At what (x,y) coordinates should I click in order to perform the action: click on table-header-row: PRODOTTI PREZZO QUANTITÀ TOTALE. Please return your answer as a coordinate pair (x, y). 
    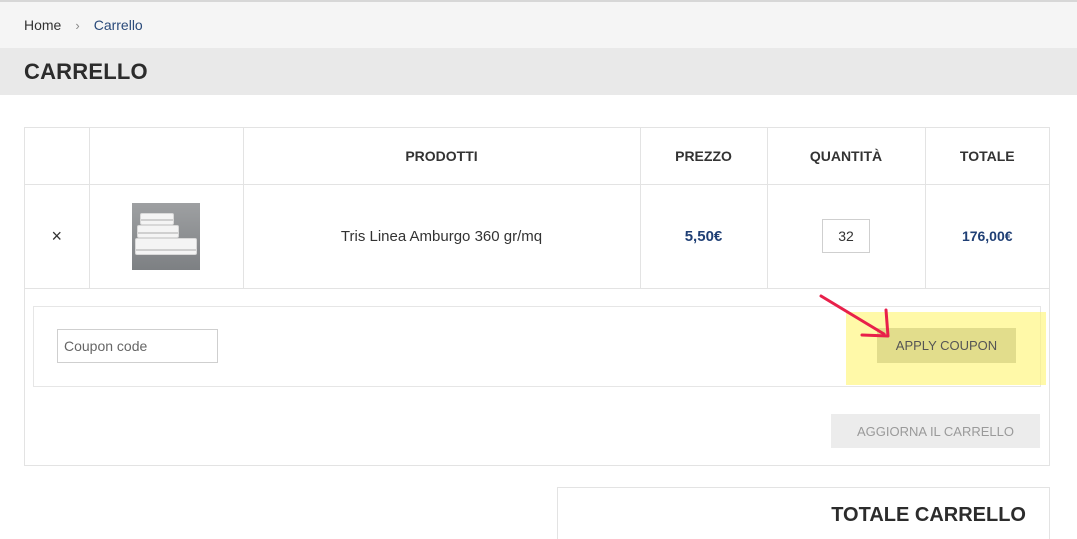
    Looking at the image, I should click on (537, 156).